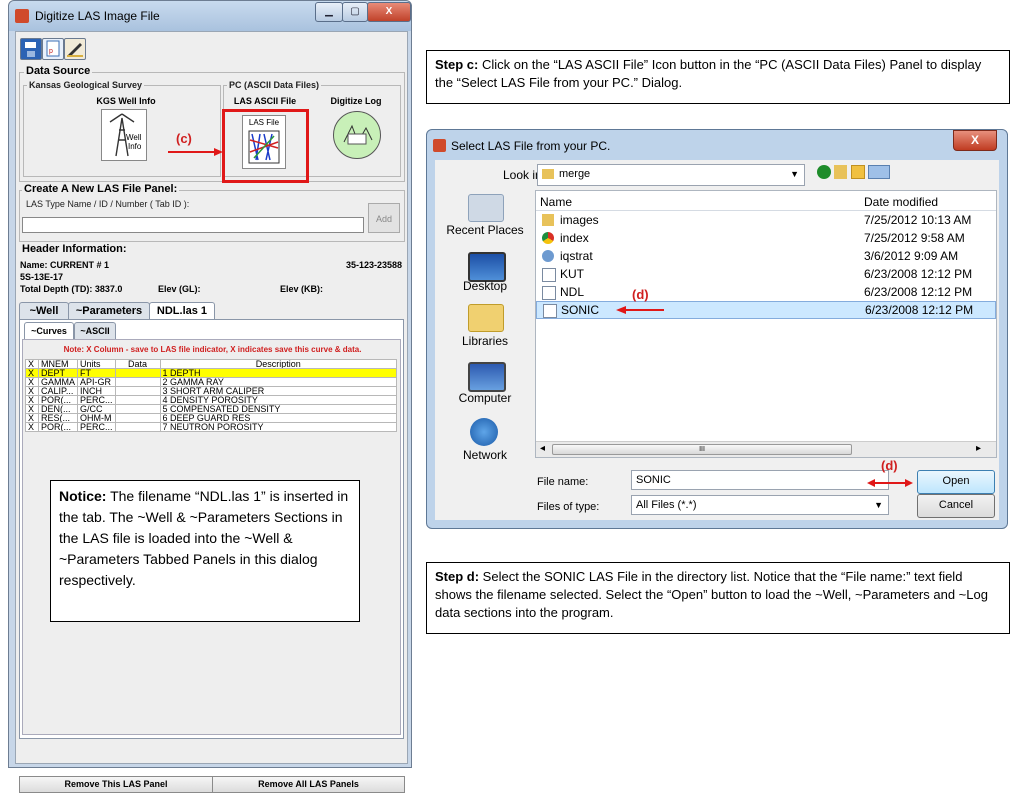  Describe the element at coordinates (760, 505) in the screenshot. I see `files-of-type-select: All Files (*.*) ▼` at that location.